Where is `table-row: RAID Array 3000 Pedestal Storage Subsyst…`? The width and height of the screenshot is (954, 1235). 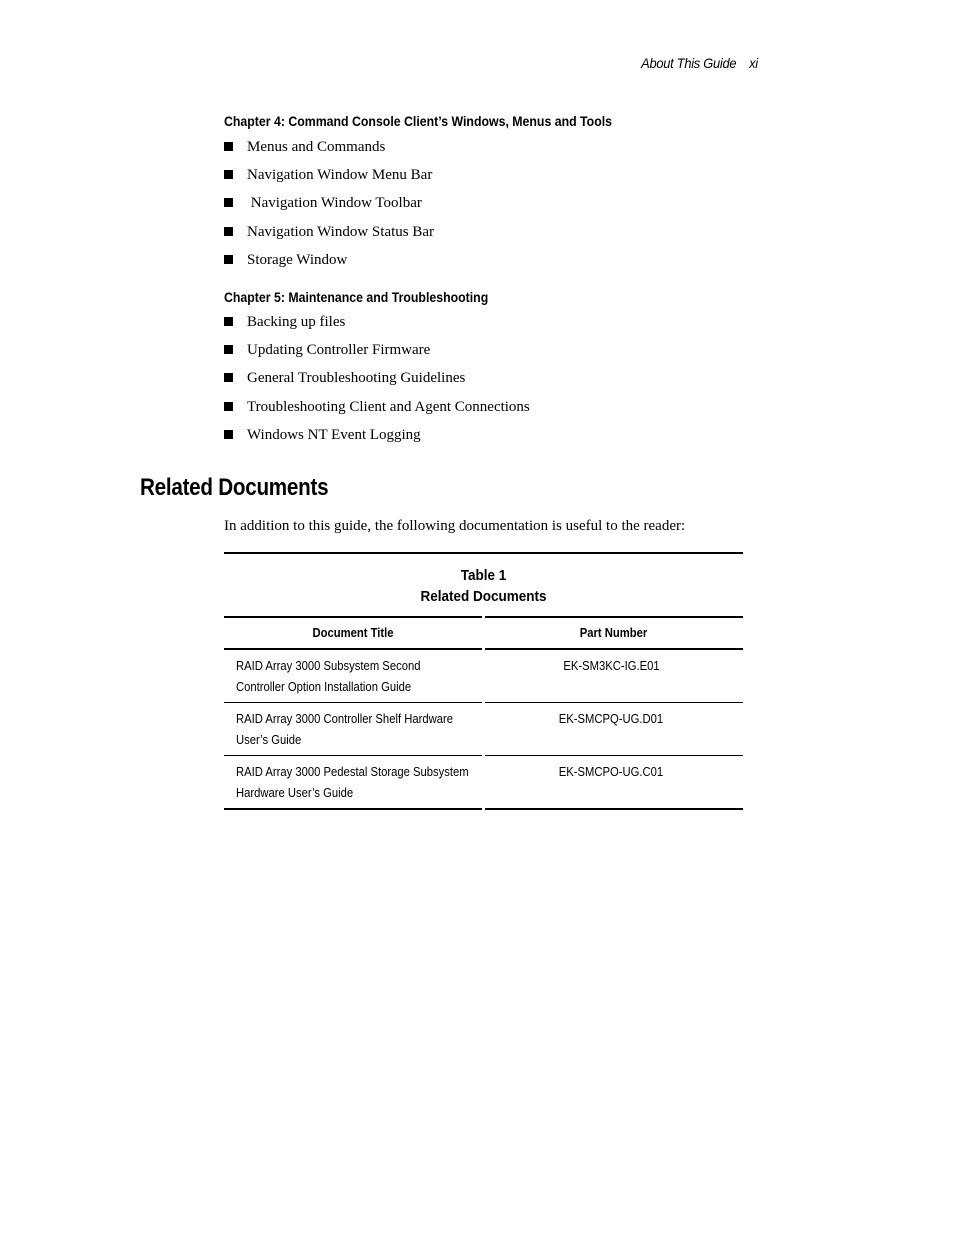
table-row: RAID Array 3000 Pedestal Storage Subsyst… is located at coordinates (483, 782).